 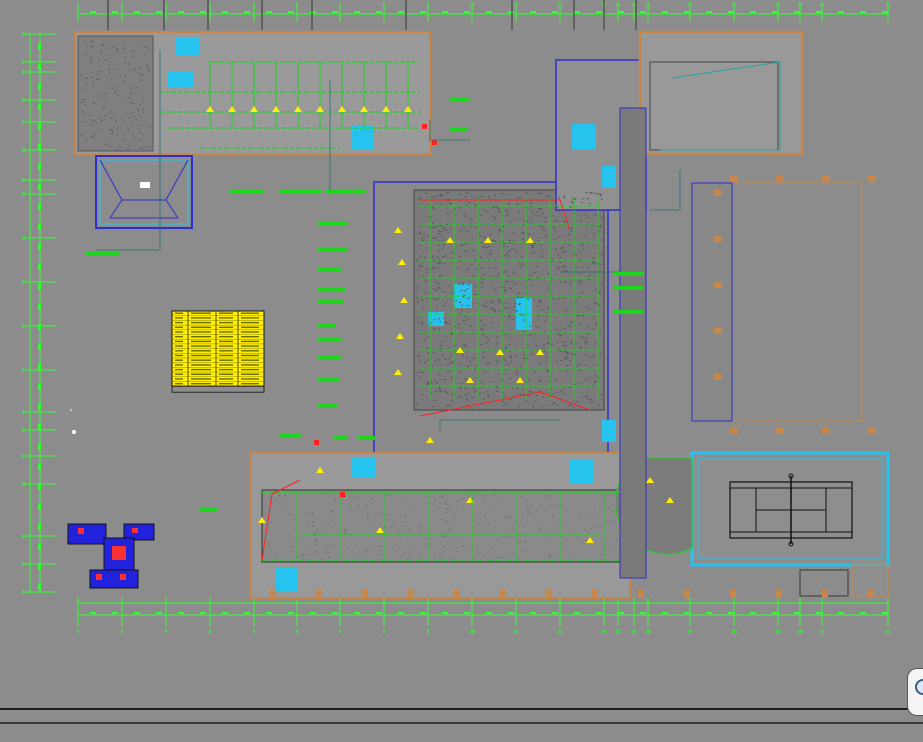 I want to click on grid-label-bottom: 2, so click(x=121, y=633).